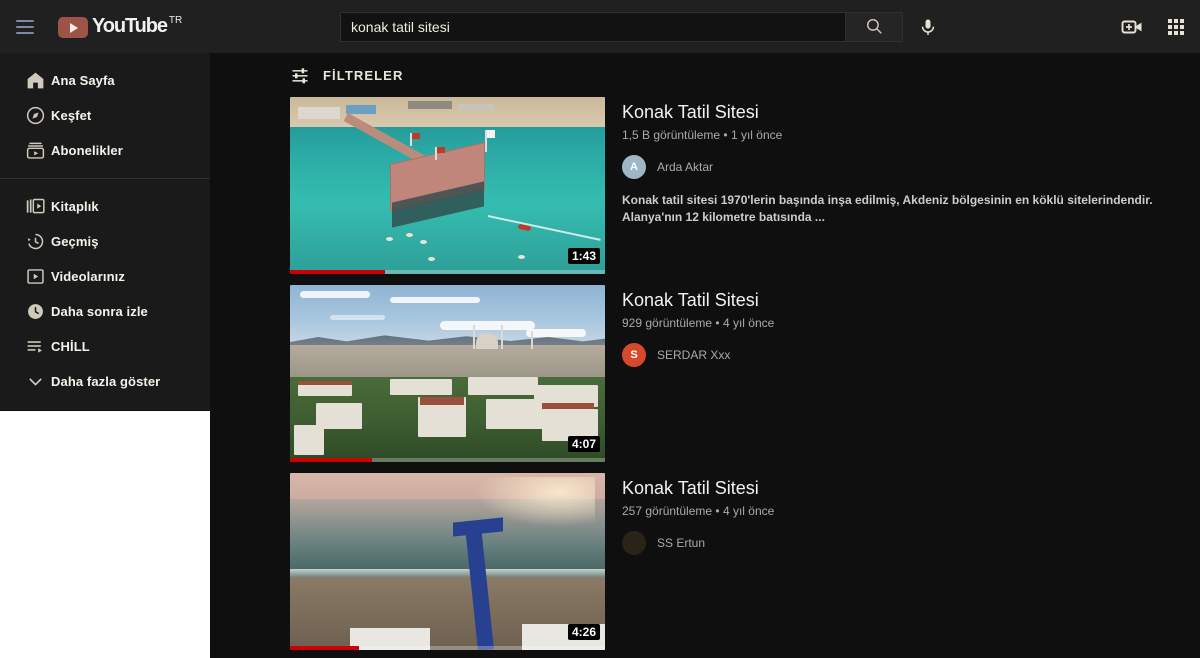 This screenshot has width=1200, height=658. I want to click on sidebar-divider, so click(105, 178).